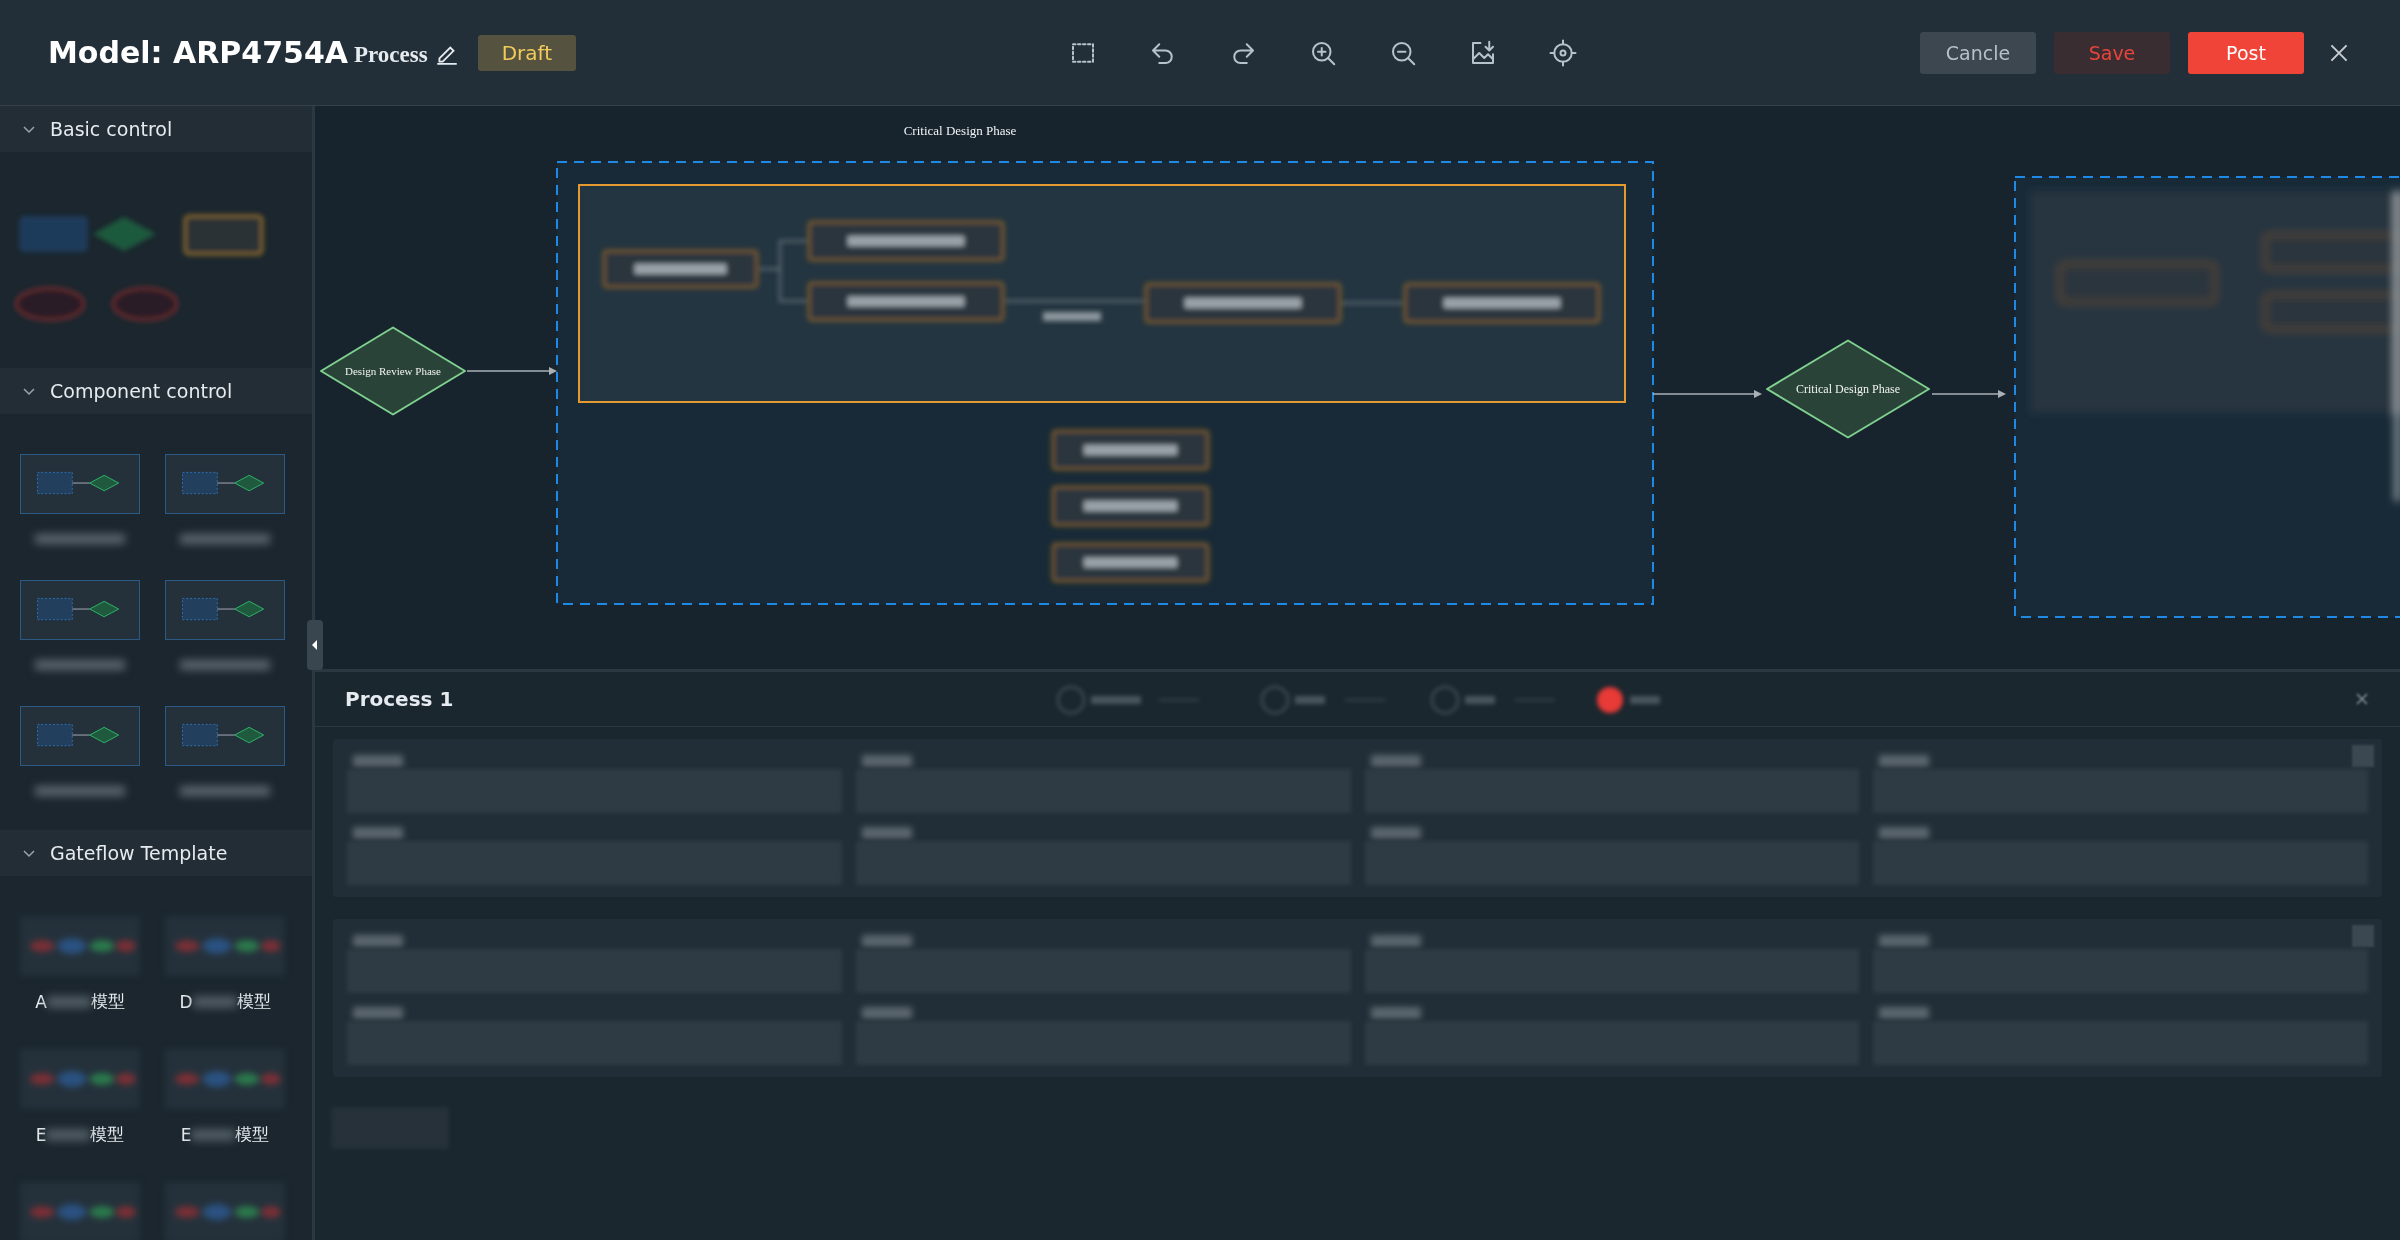 The image size is (2400, 1240). Describe the element at coordinates (139, 853) in the screenshot. I see `section-title: Gateflow Template` at that location.